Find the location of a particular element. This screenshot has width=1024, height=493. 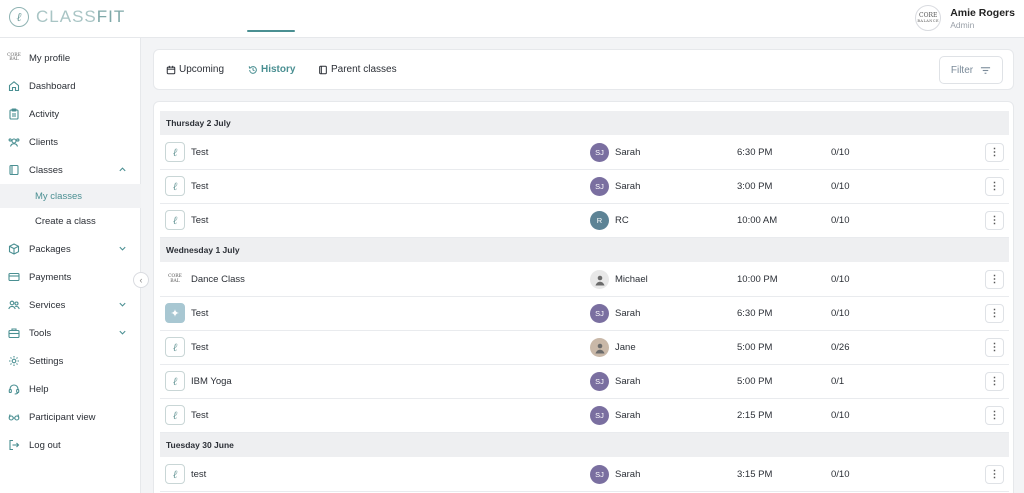

sidebar-item-my-profile: CORE BAL My profile is located at coordinates (70, 58).